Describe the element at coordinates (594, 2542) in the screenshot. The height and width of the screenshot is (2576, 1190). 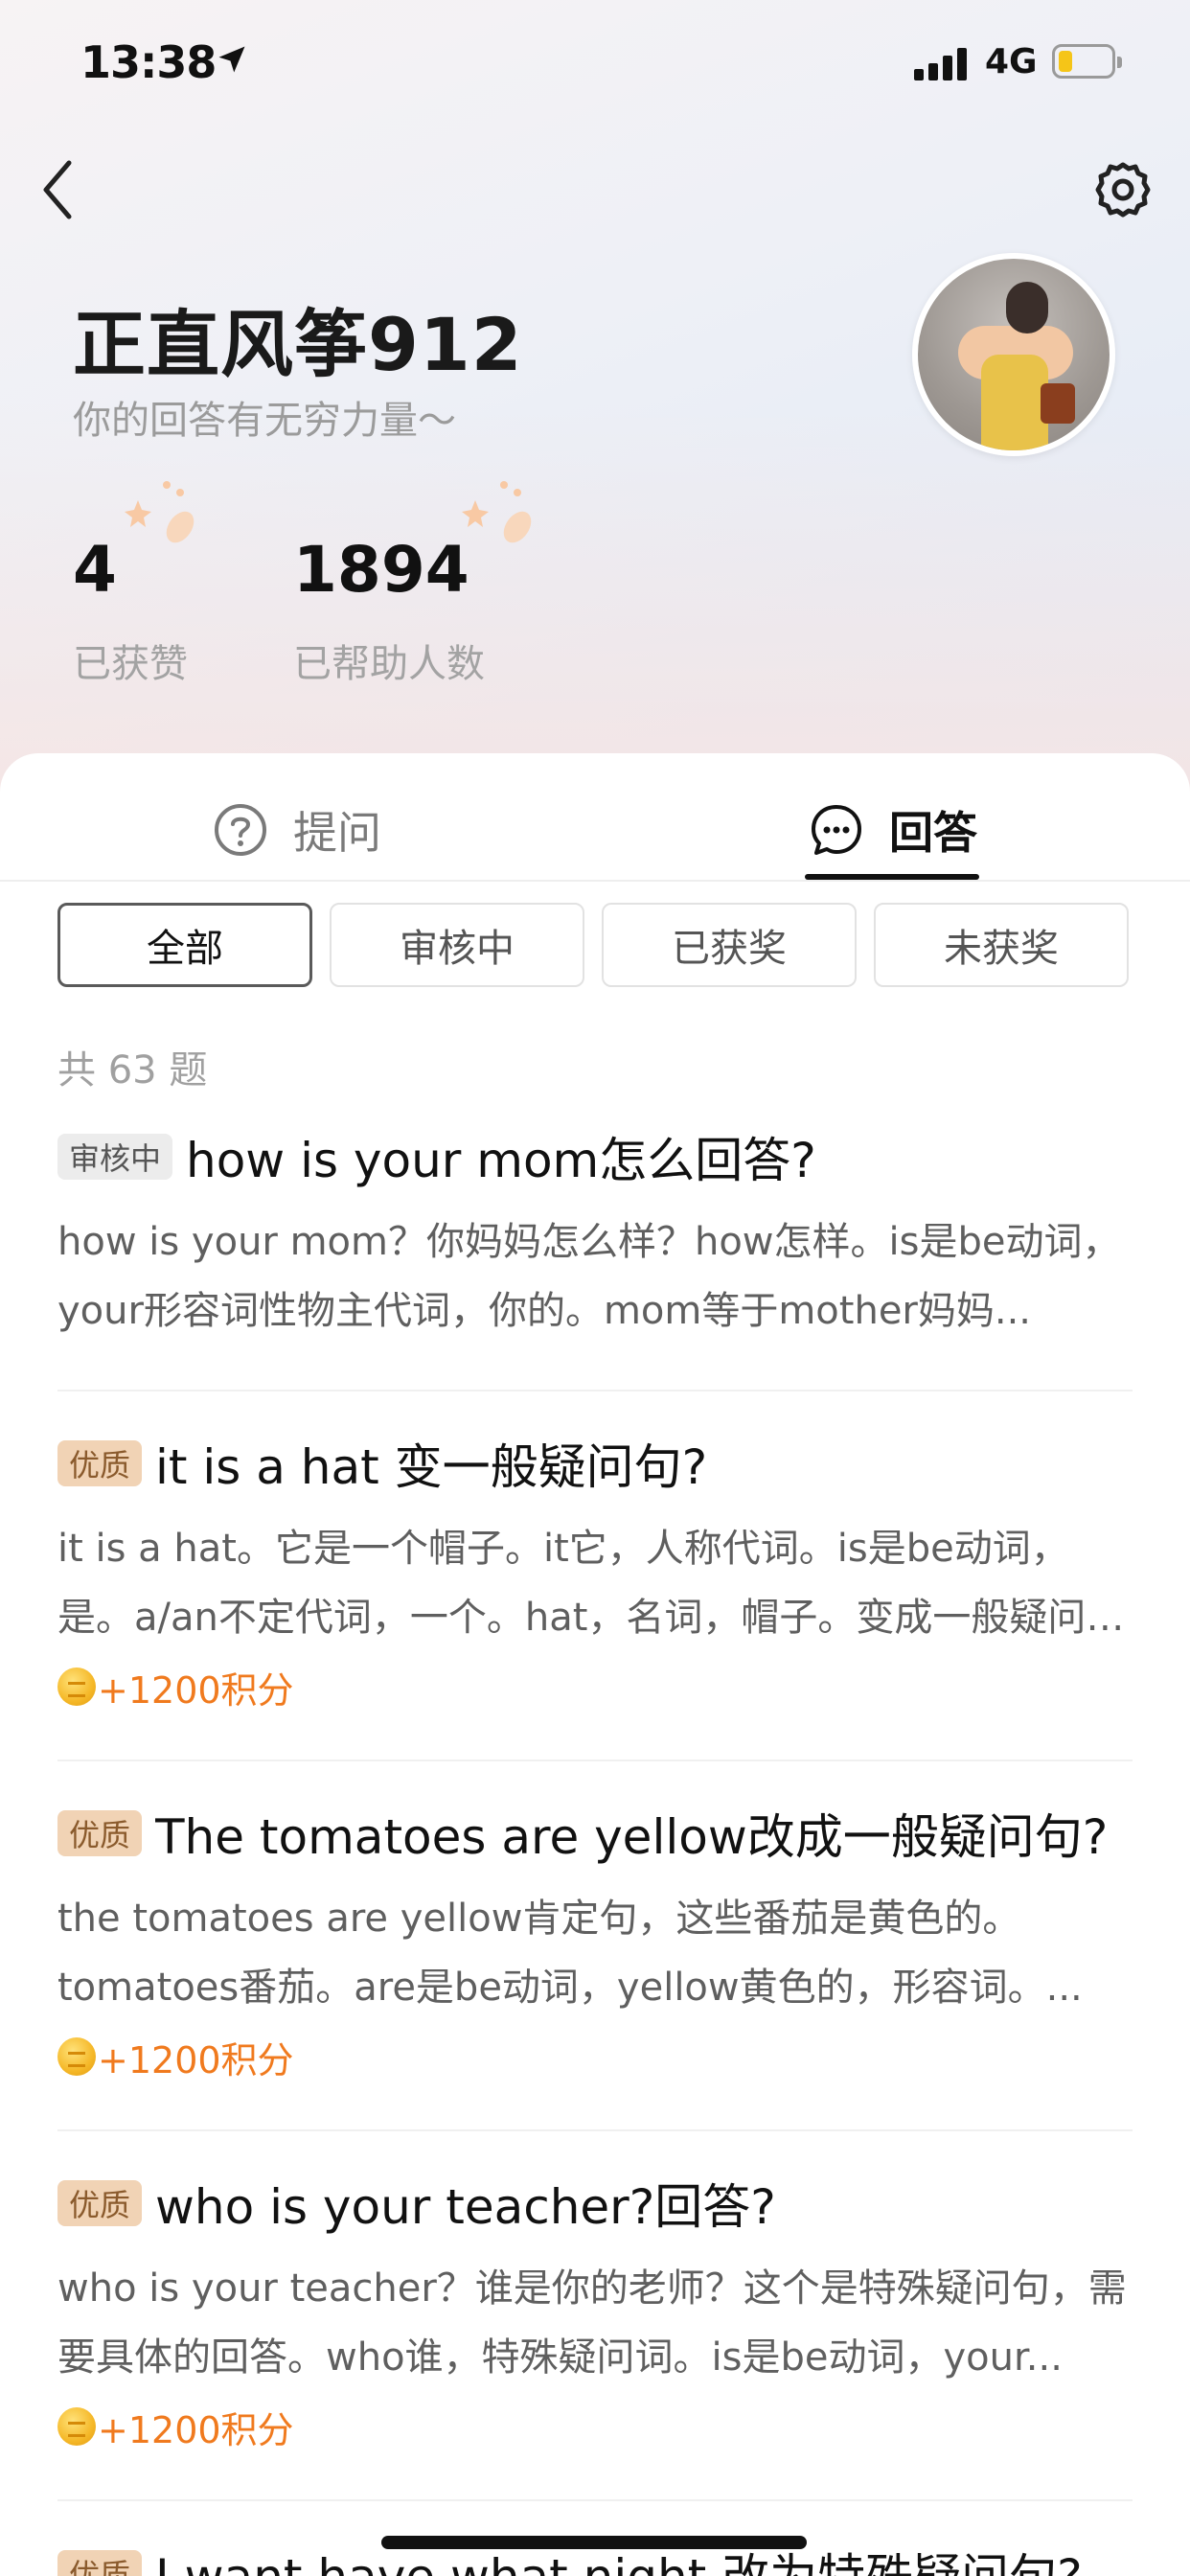
I see `home-indicator` at that location.